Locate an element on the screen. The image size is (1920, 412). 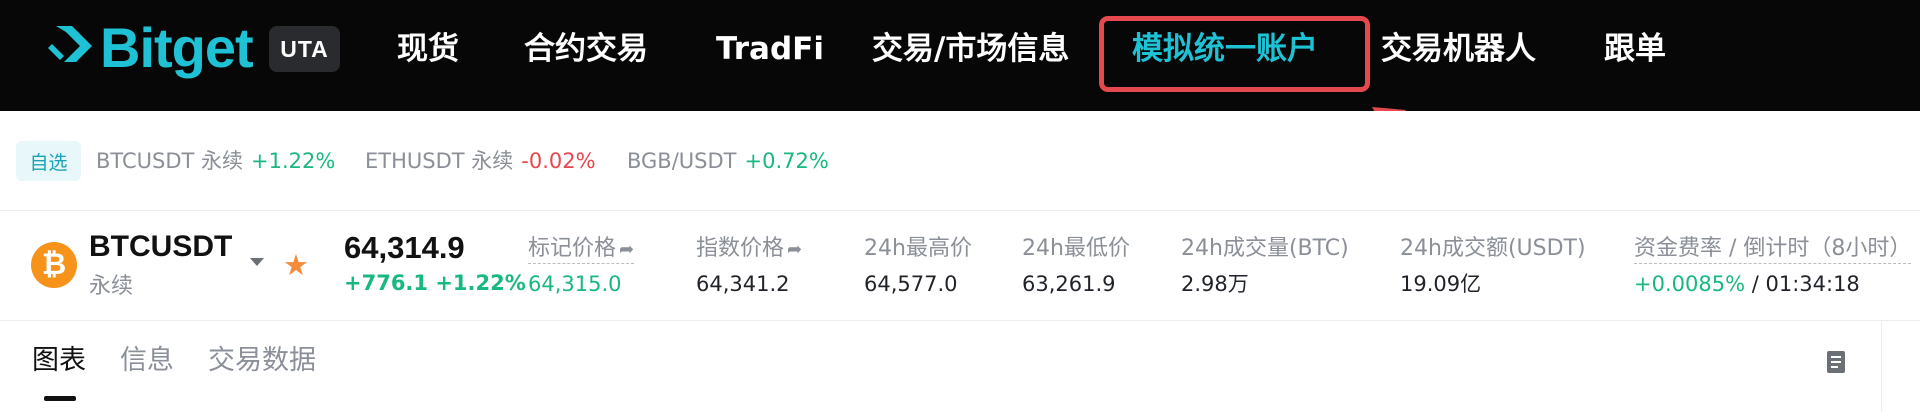
funding-countdown: / 01:34:18 is located at coordinates (1805, 284).